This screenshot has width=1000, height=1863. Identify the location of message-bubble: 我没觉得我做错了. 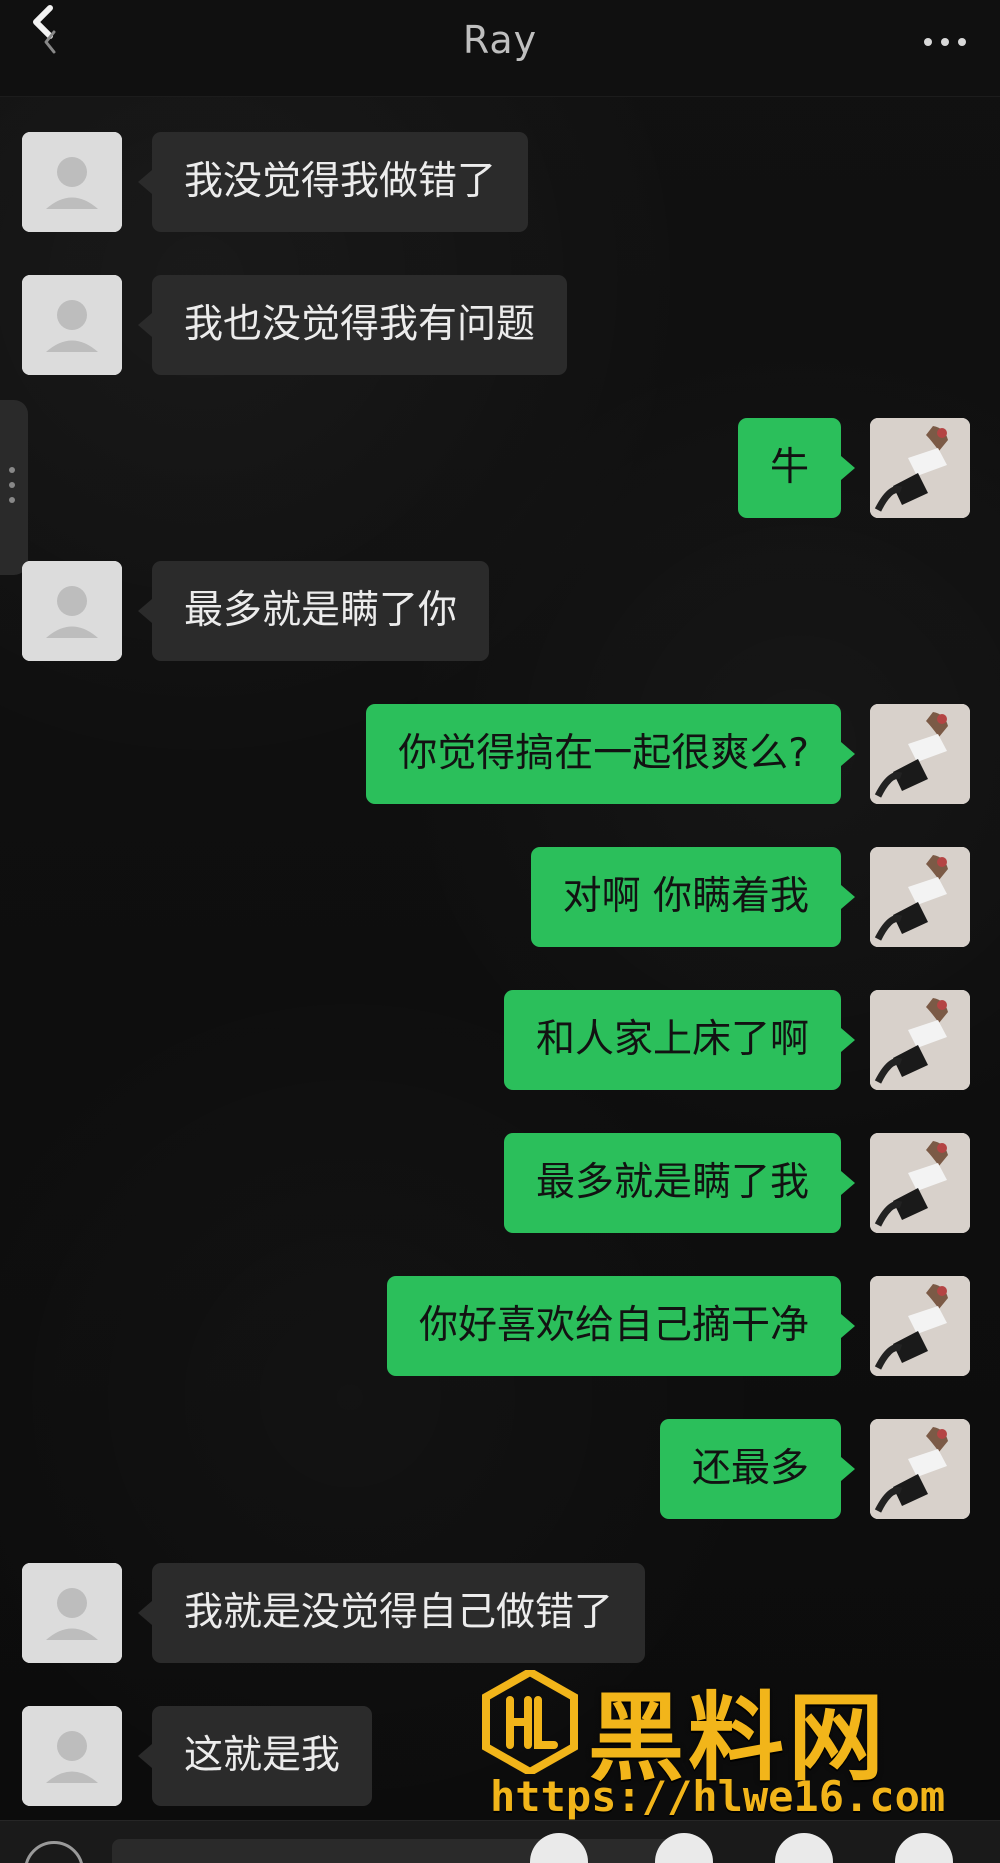
(333, 182).